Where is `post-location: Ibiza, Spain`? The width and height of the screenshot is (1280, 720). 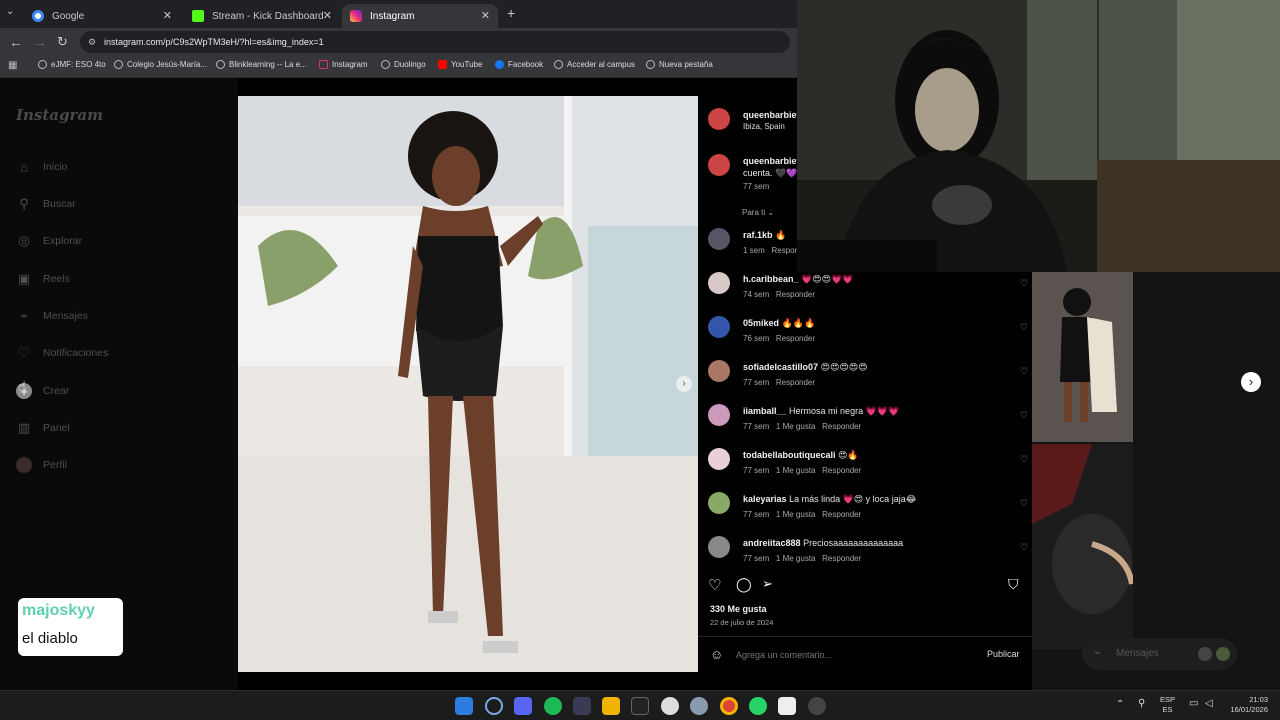 post-location: Ibiza, Spain is located at coordinates (764, 126).